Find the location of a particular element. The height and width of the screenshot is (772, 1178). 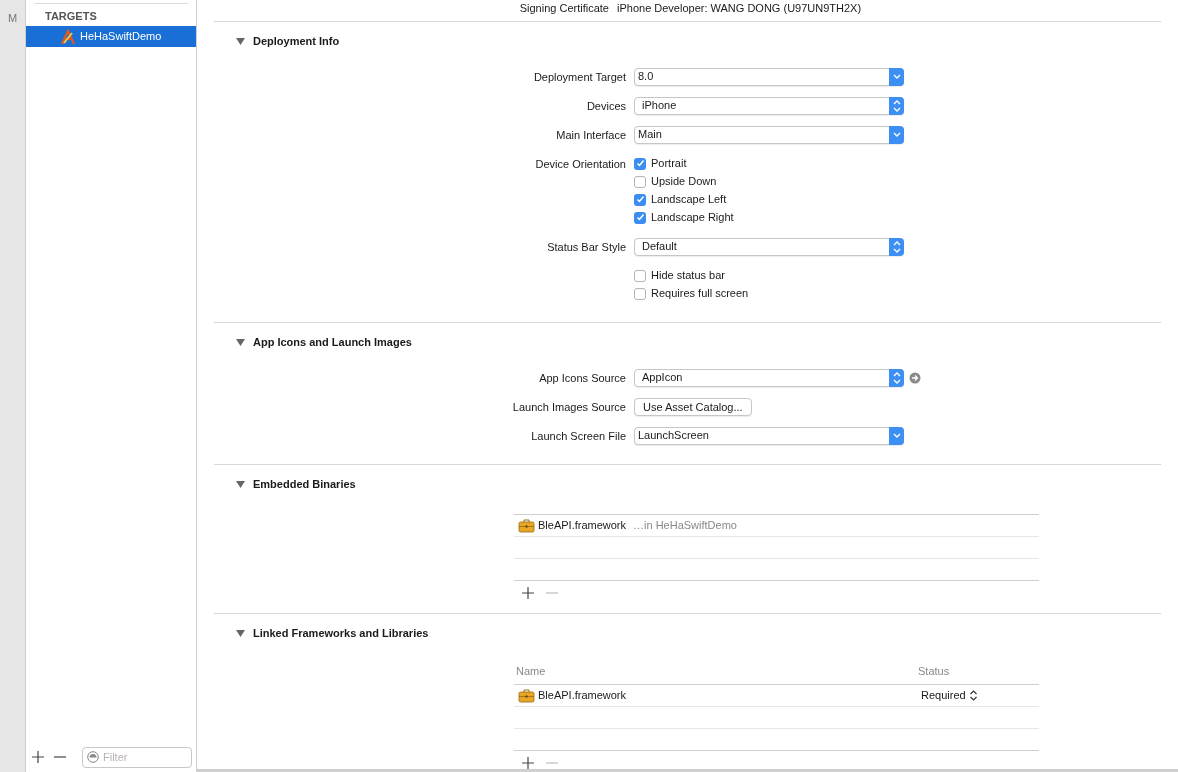

checkbox-label: Hide status bar is located at coordinates (688, 276).